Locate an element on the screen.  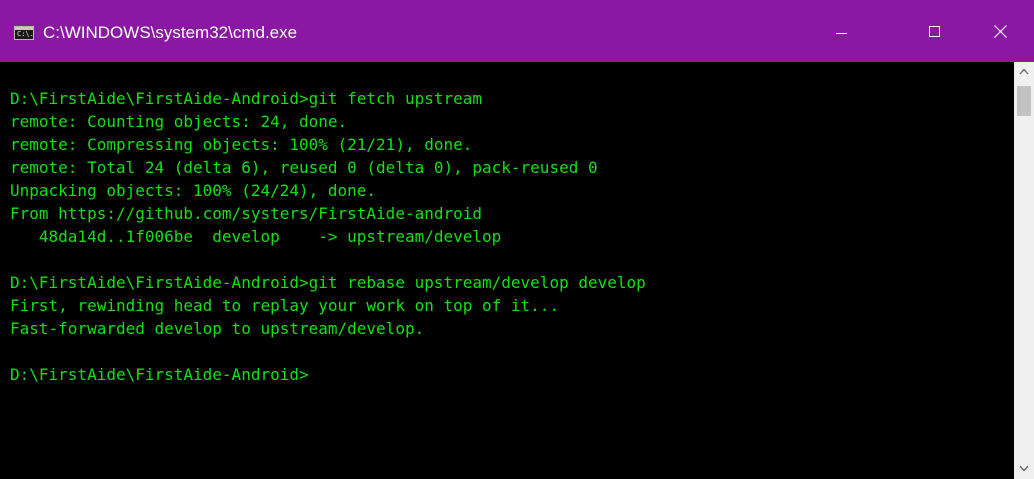
console-line: Unpacking objects: 100% (24/24), done. is located at coordinates (193, 190).